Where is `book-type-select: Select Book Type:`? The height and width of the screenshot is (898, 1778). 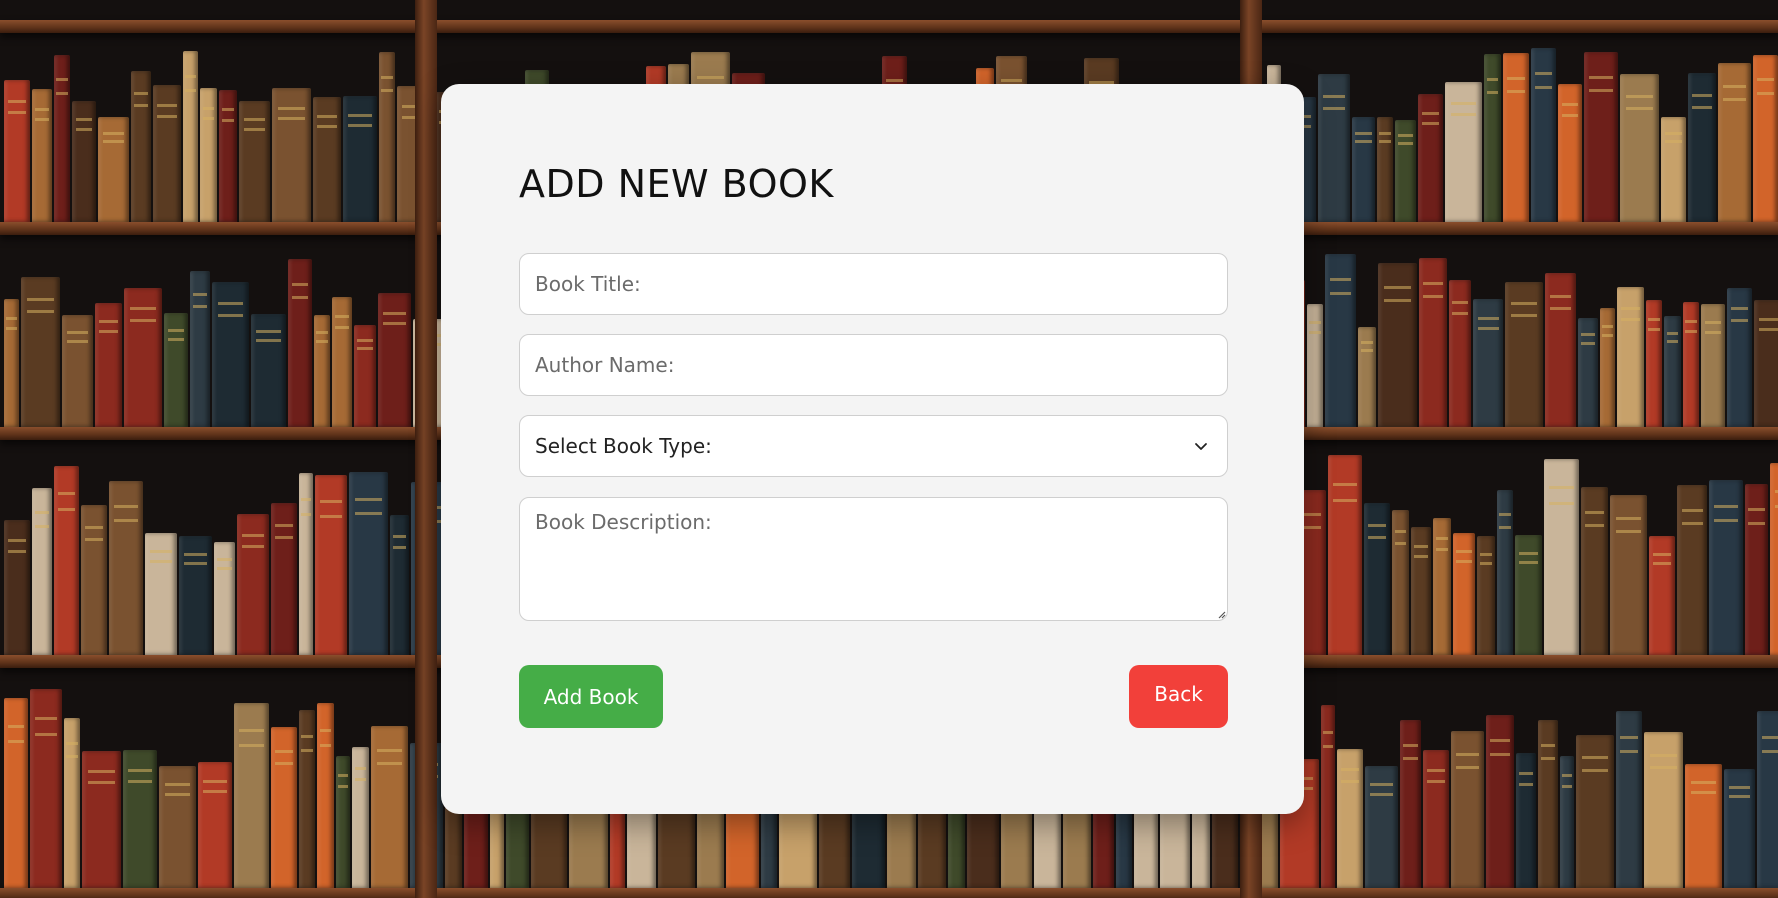
book-type-select: Select Book Type: is located at coordinates (873, 446).